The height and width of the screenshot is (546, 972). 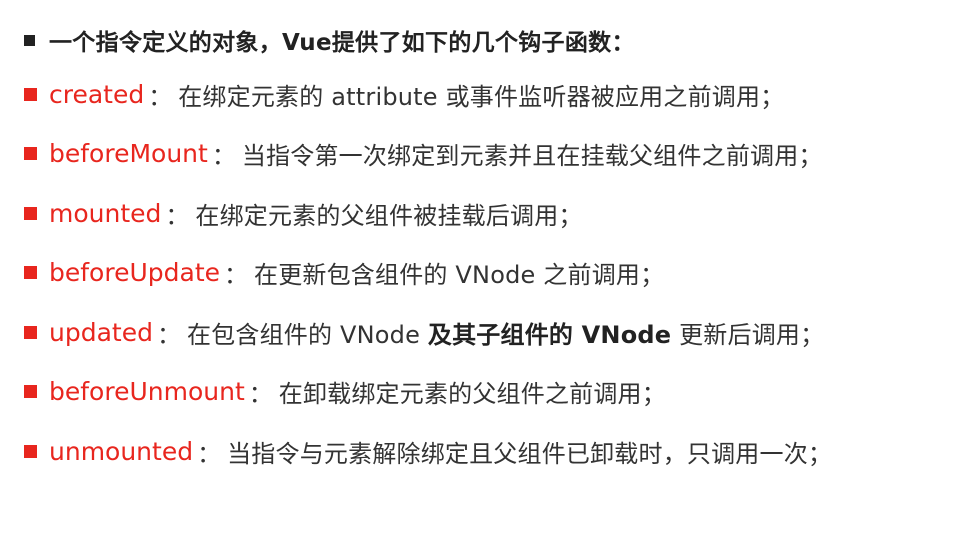 What do you see at coordinates (134, 273) in the screenshot?
I see `hook-name: beforeUpdate` at bounding box center [134, 273].